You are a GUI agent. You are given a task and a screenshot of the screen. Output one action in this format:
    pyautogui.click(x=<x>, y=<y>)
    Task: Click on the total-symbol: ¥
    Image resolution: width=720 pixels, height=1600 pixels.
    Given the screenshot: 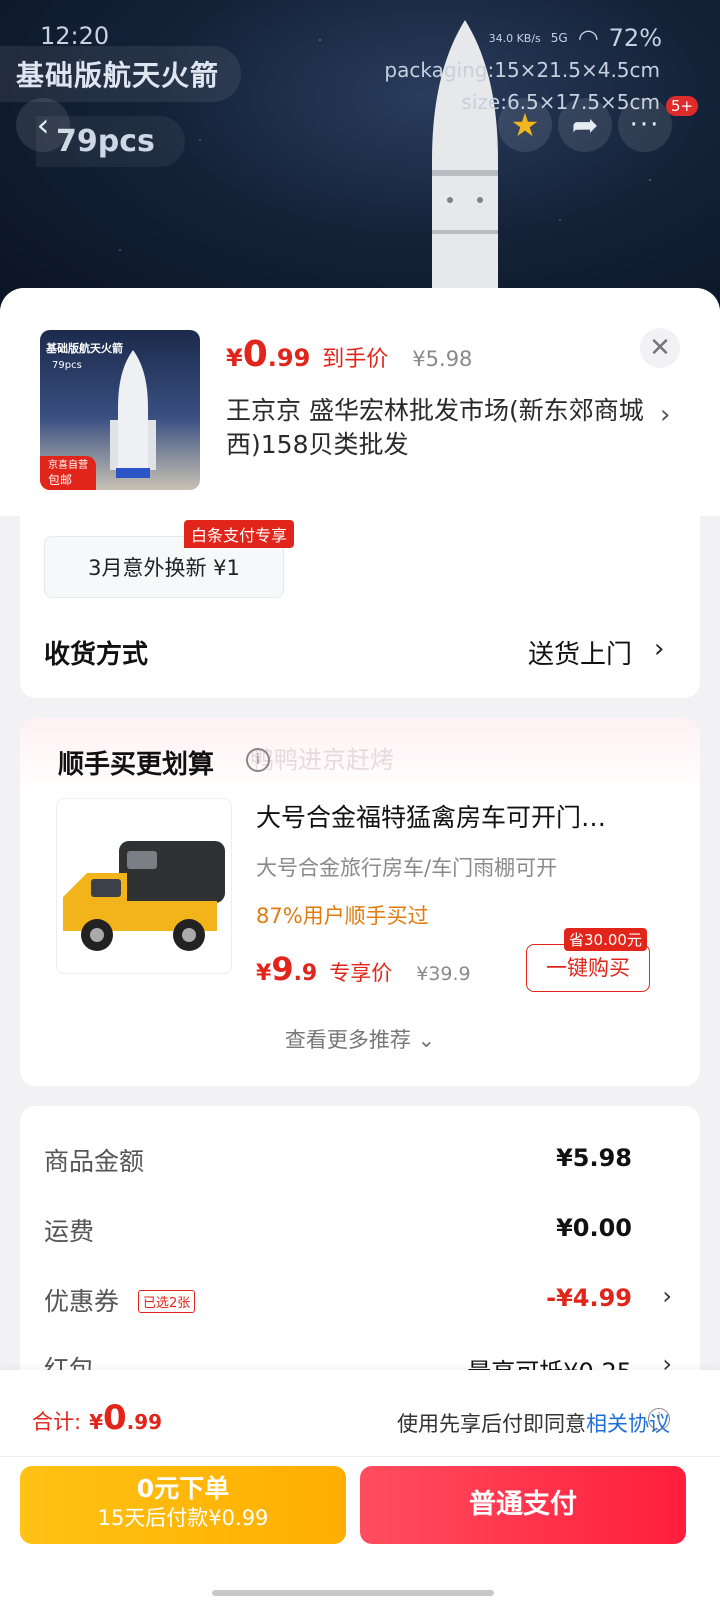 What is the action you would take?
    pyautogui.click(x=96, y=1422)
    